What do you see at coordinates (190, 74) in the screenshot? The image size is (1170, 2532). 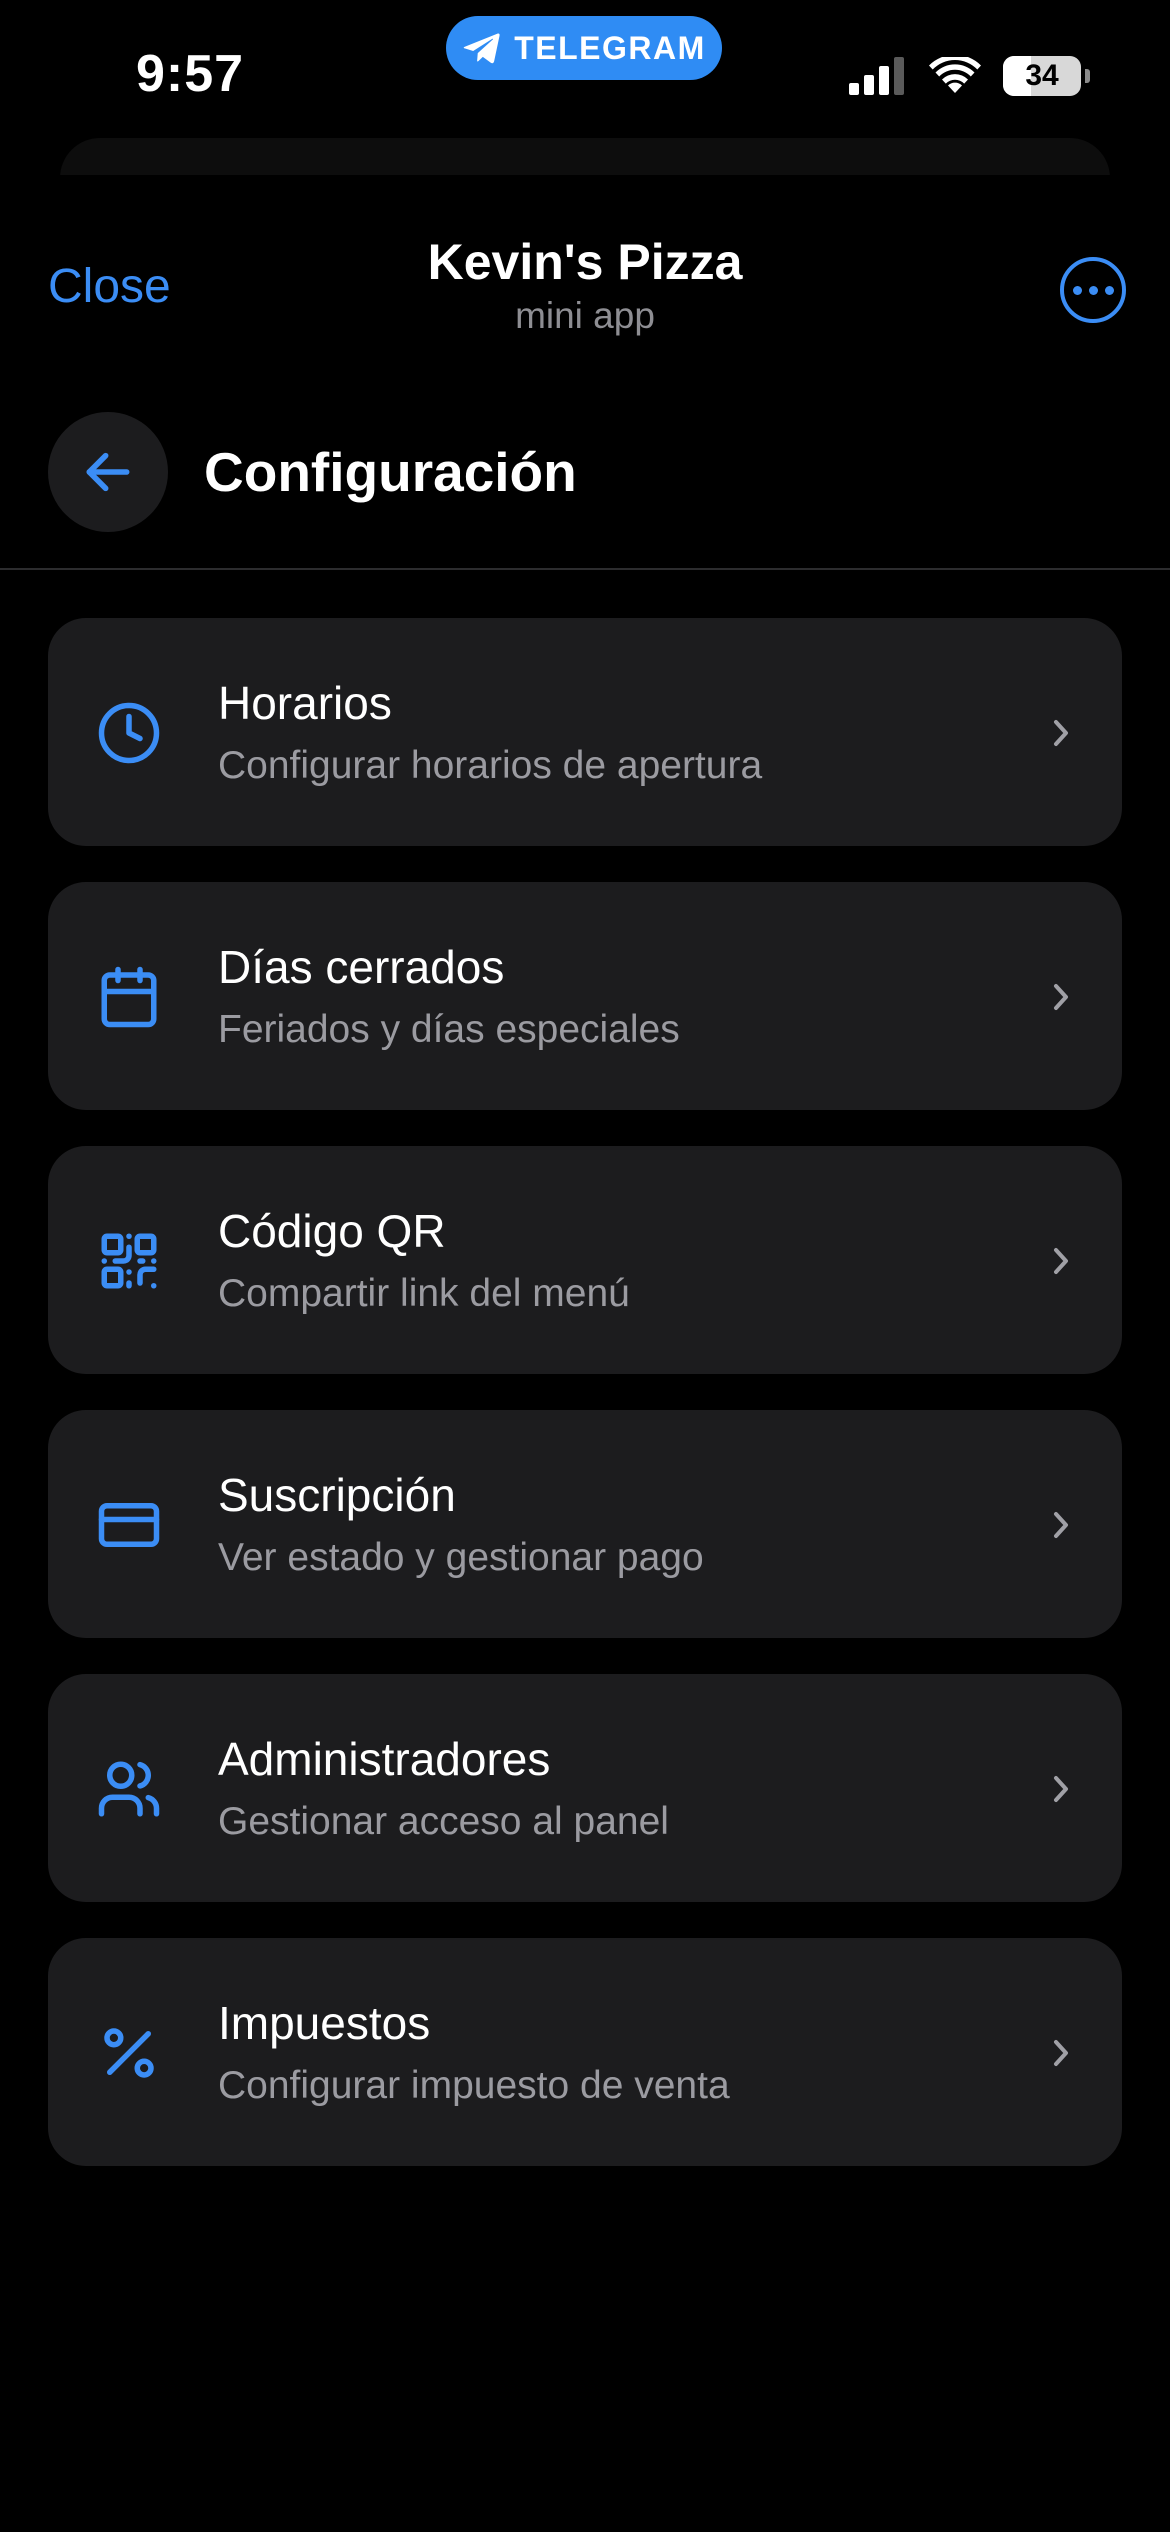 I see `status-time: 9:57` at bounding box center [190, 74].